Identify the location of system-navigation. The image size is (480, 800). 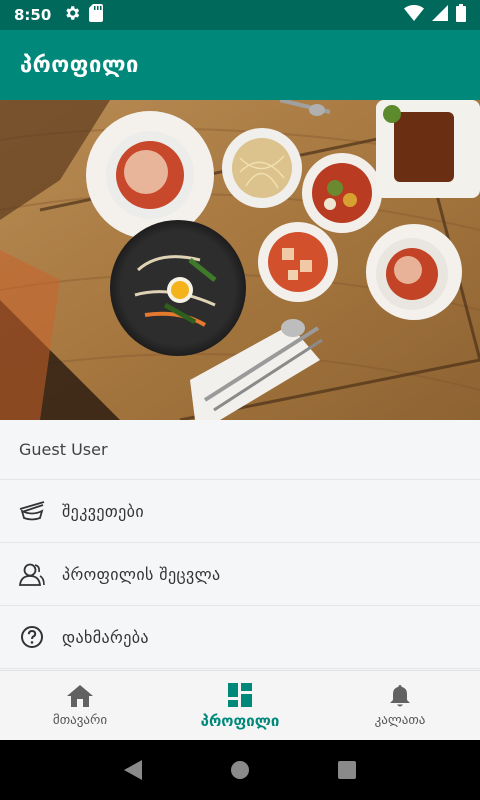
(240, 770).